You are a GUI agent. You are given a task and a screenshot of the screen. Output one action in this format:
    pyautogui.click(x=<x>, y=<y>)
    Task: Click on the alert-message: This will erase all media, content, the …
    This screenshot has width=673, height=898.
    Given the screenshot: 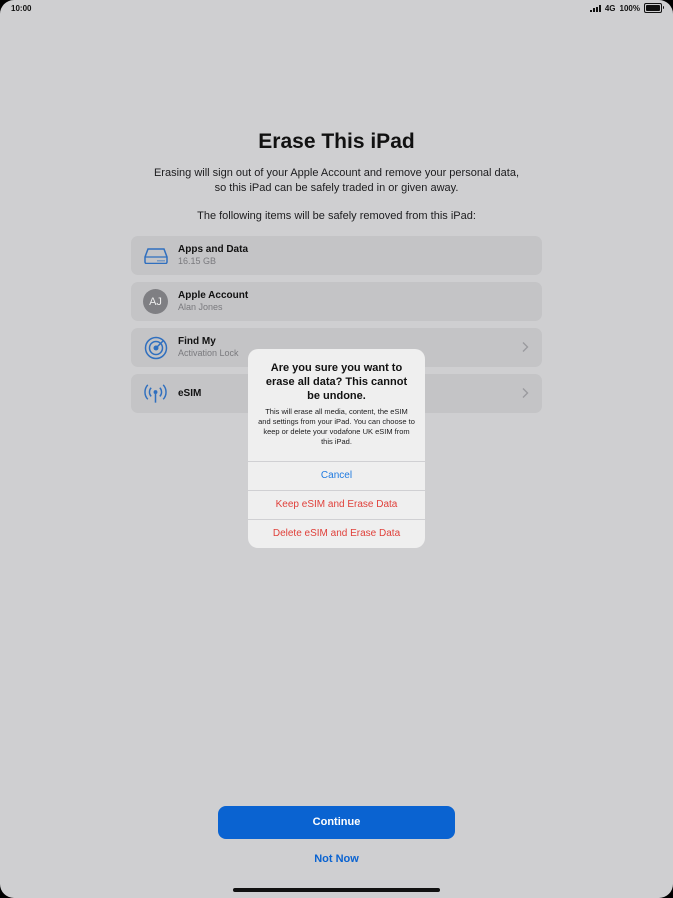 What is the action you would take?
    pyautogui.click(x=336, y=426)
    